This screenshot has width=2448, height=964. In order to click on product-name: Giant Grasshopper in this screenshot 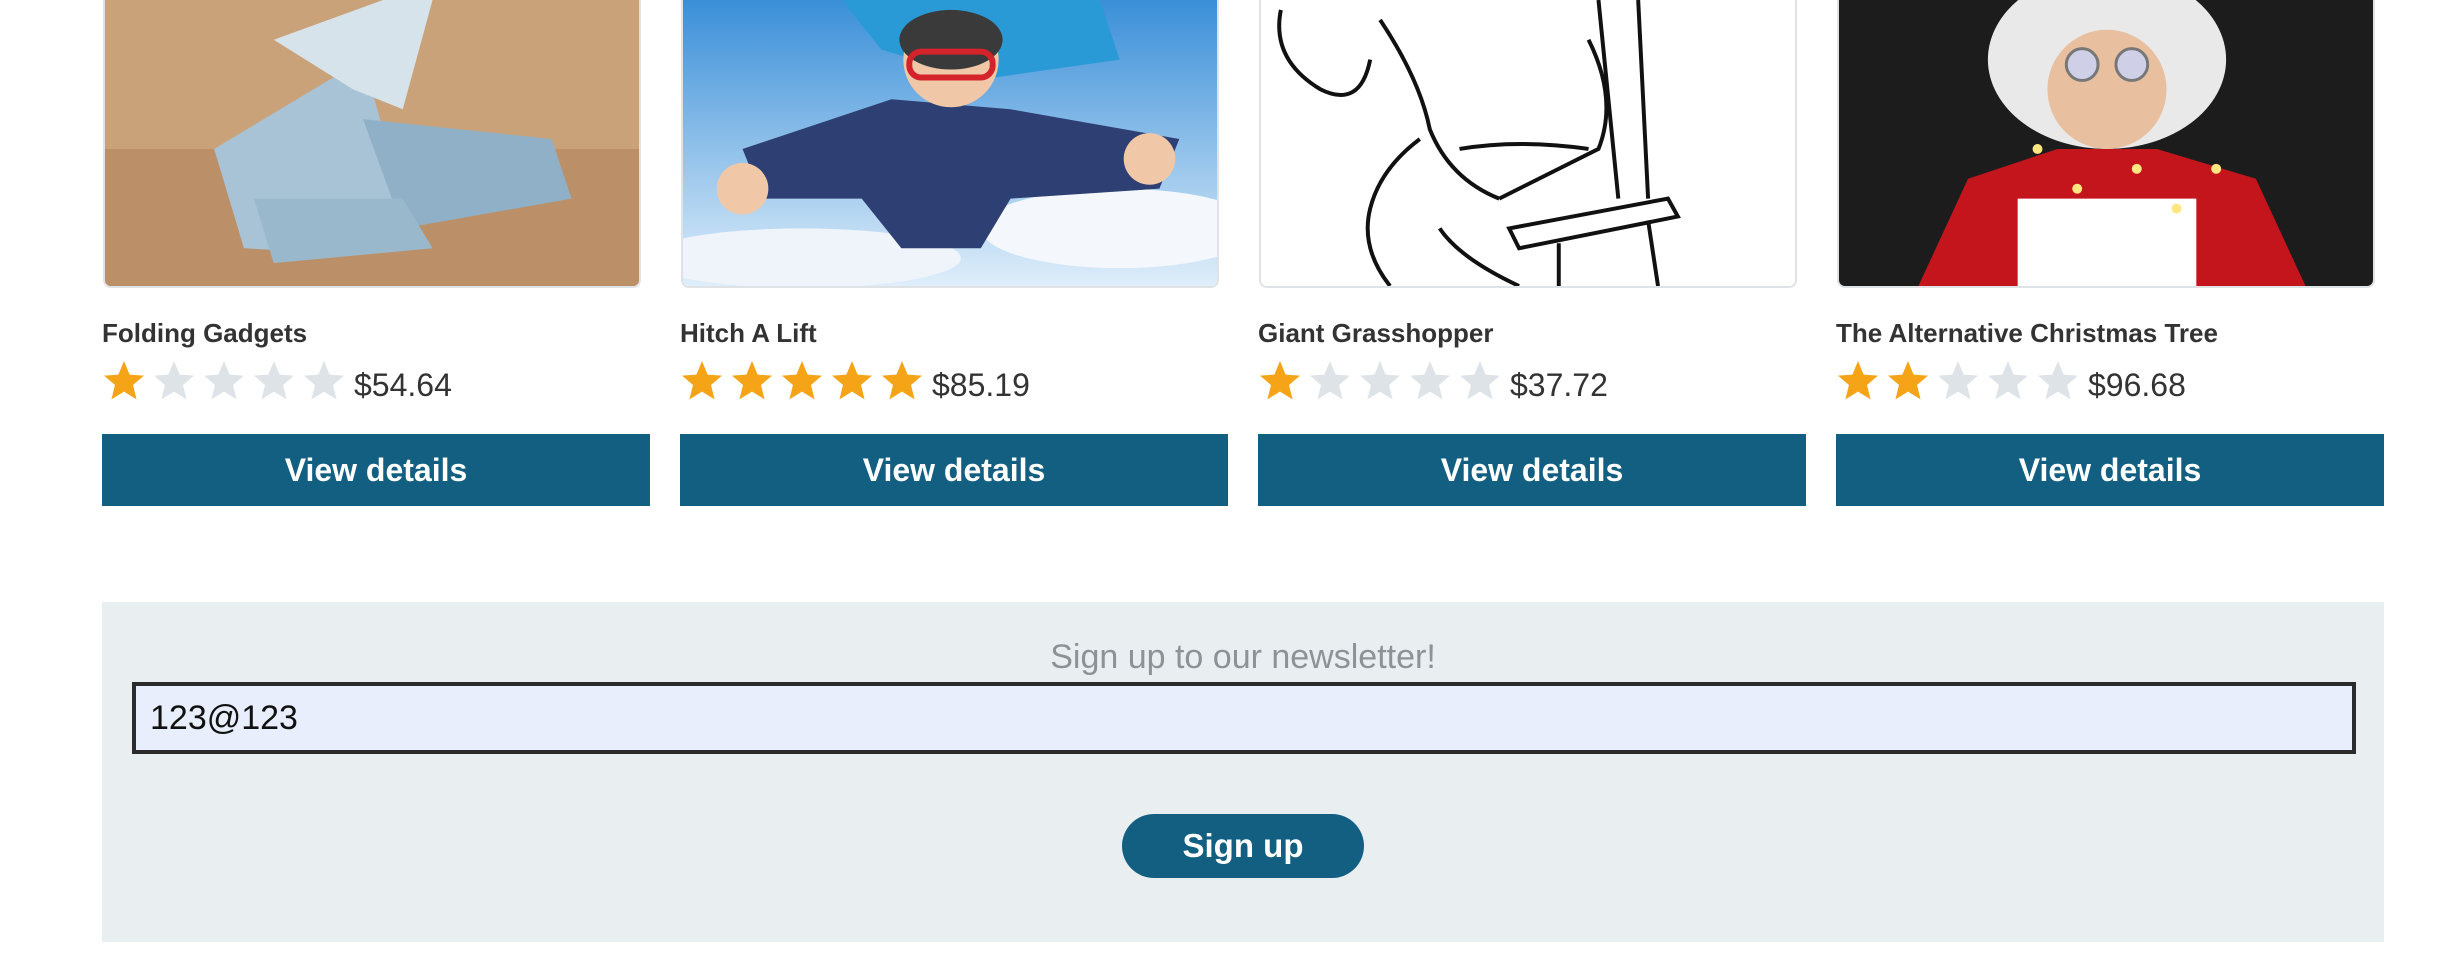, I will do `click(1532, 333)`.